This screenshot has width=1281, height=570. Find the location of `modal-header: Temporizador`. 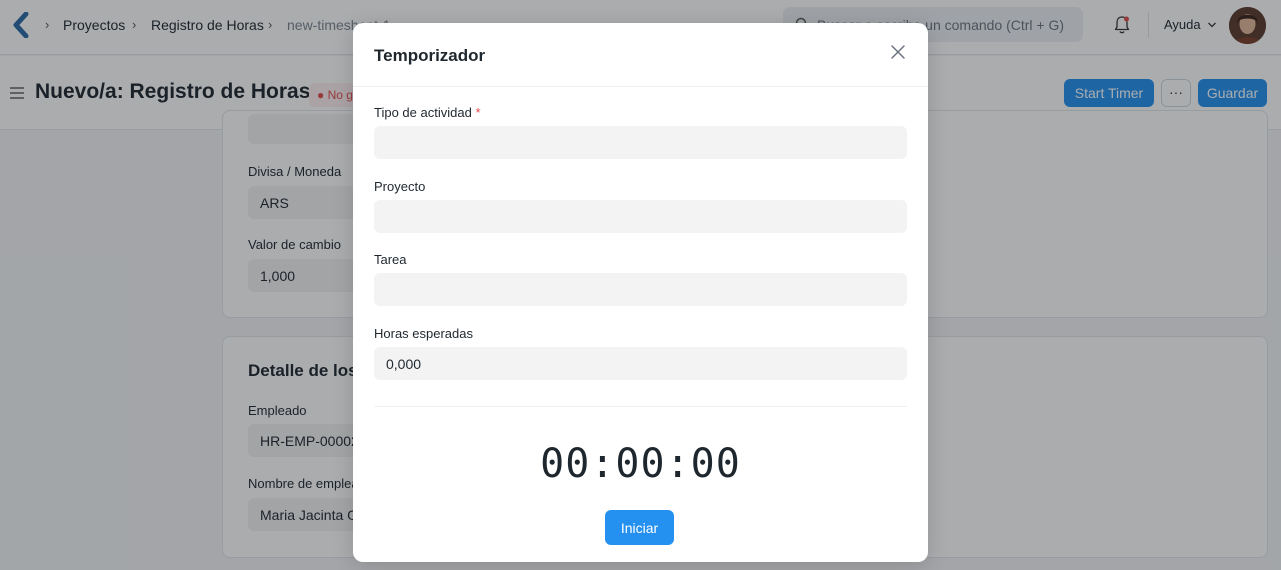

modal-header: Temporizador is located at coordinates (640, 55).